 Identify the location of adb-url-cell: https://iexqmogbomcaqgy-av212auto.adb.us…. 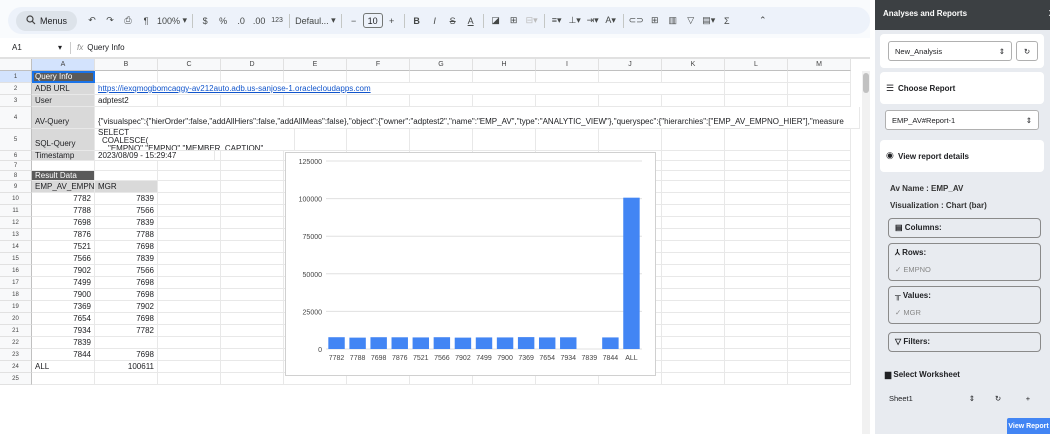
(395, 89).